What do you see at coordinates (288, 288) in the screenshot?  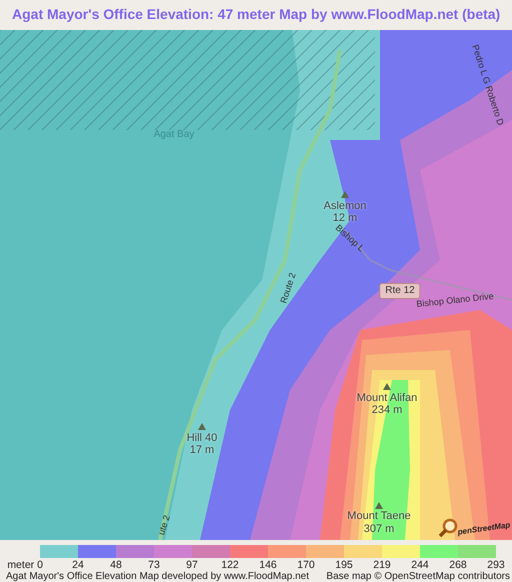 I see `road-label: Route 2` at bounding box center [288, 288].